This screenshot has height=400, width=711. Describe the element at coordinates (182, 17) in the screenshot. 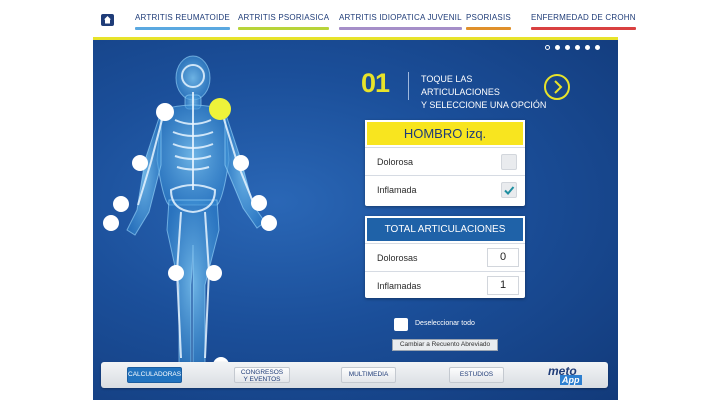

I see `tab-label: ARTRITIS REUMATOIDE` at that location.